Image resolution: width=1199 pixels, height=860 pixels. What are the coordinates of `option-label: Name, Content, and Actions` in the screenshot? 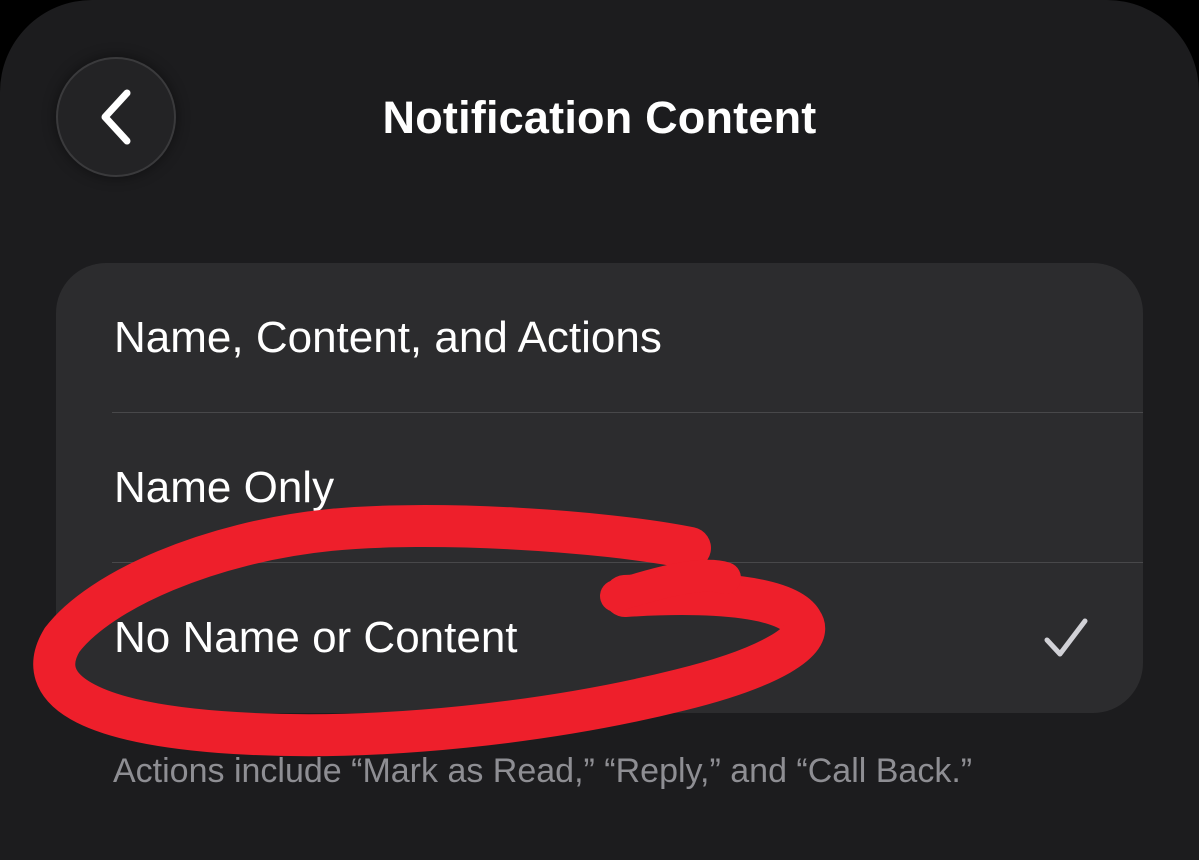 It's located at (388, 337).